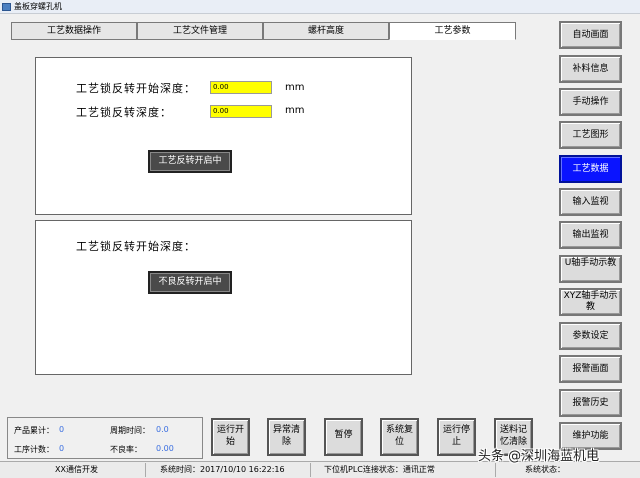 Image resolution: width=640 pixels, height=478 pixels. Describe the element at coordinates (590, 369) in the screenshot. I see `sidebar-item-alarm-screen: 报警画面` at that location.